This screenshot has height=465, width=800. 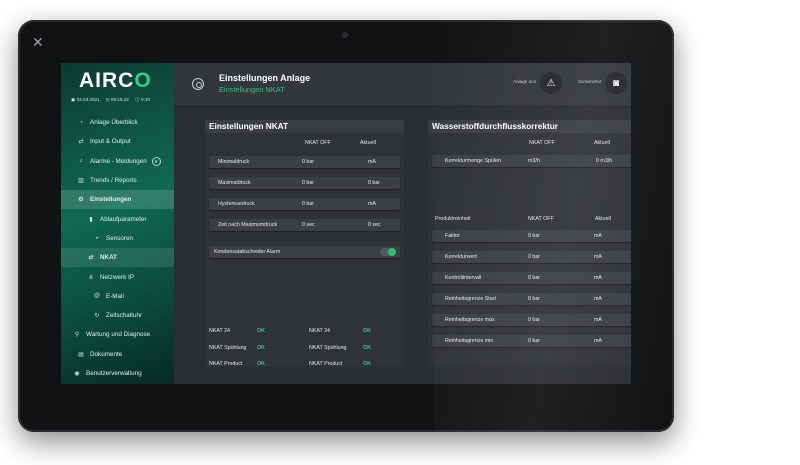 I want to click on table-row: Minimaldruck 0 bar mA, so click(x=304, y=162).